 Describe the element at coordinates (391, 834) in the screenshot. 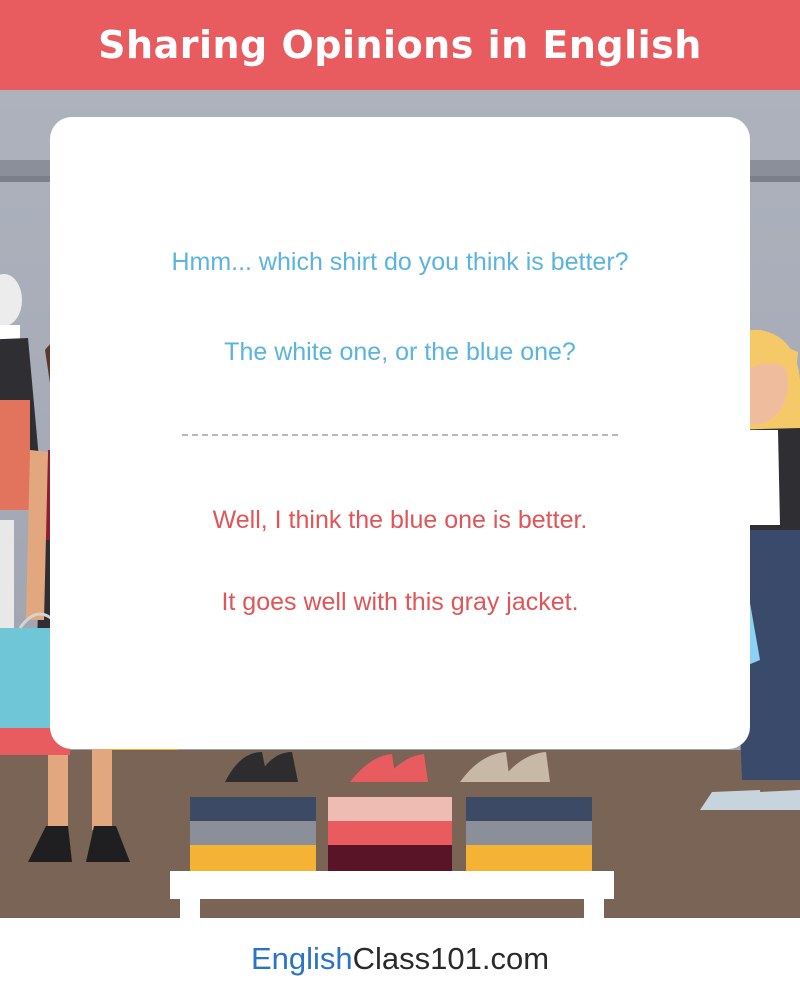

I see `folded-clothes-icon` at that location.